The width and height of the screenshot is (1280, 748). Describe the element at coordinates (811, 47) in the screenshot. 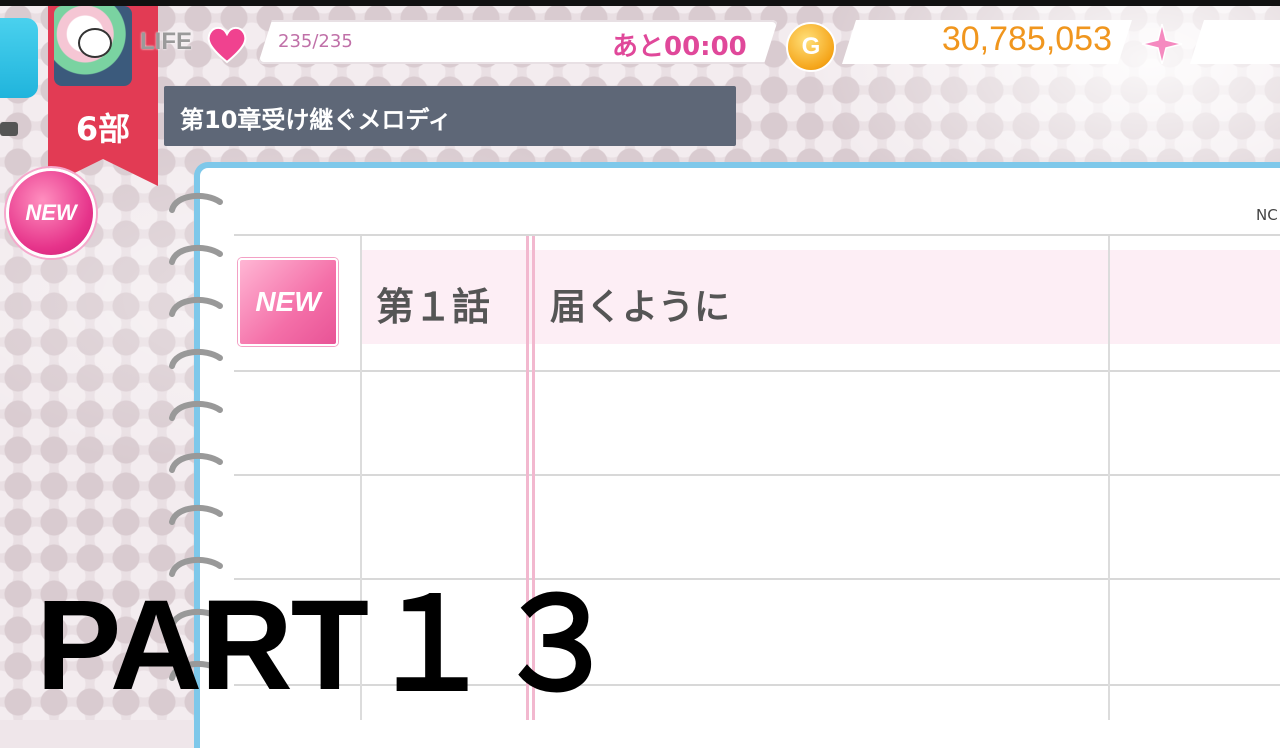

I see `coin-icon: G` at that location.